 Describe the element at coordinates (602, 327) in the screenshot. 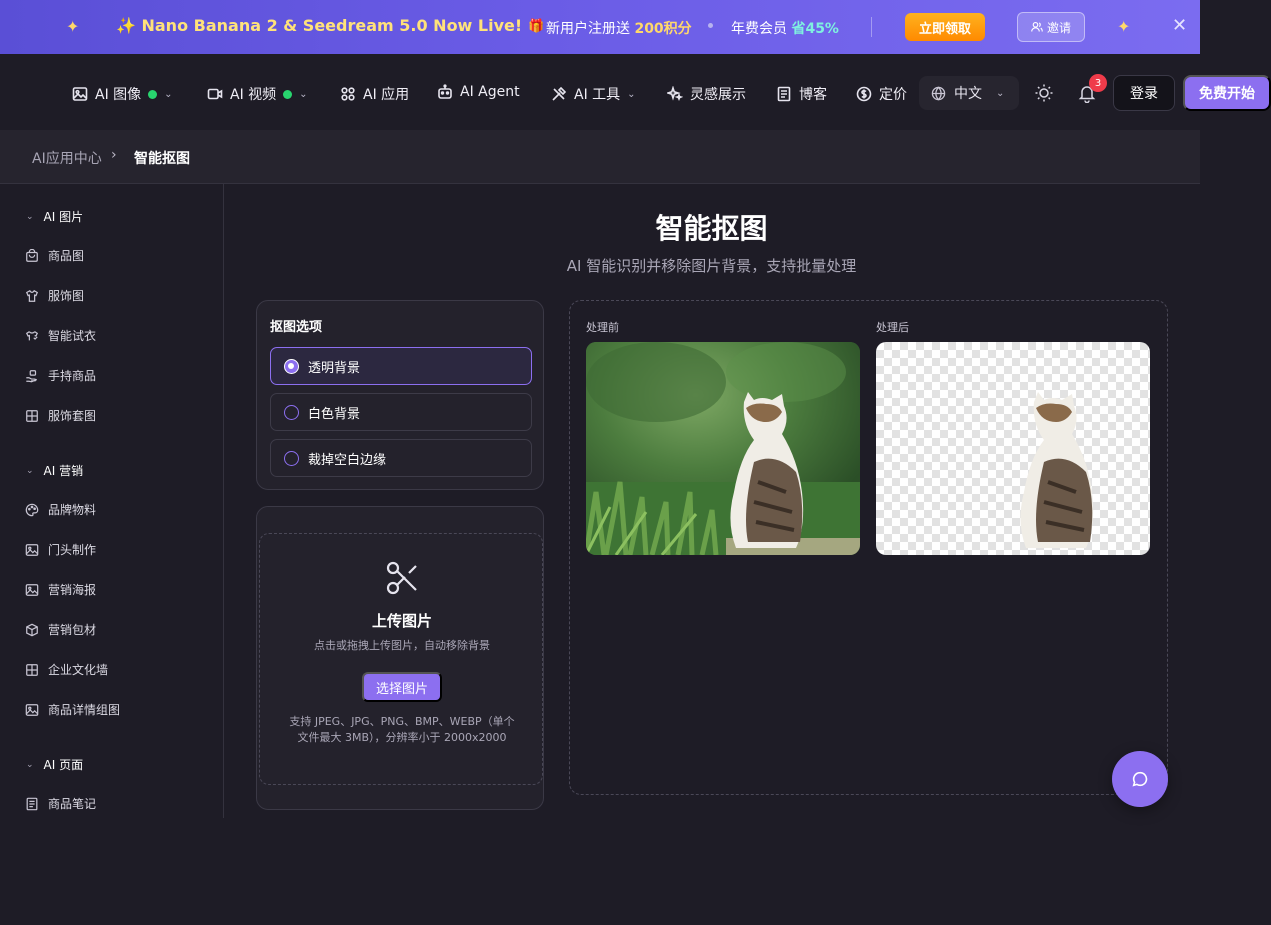

I see `before-label: 处理前` at that location.